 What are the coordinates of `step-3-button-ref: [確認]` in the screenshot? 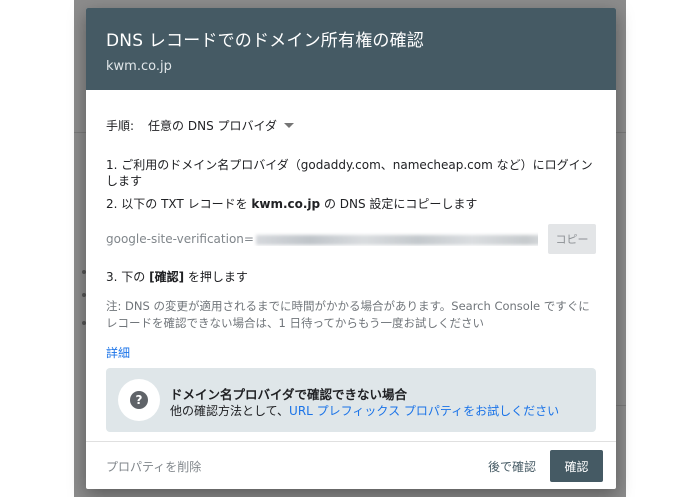 It's located at (167, 277).